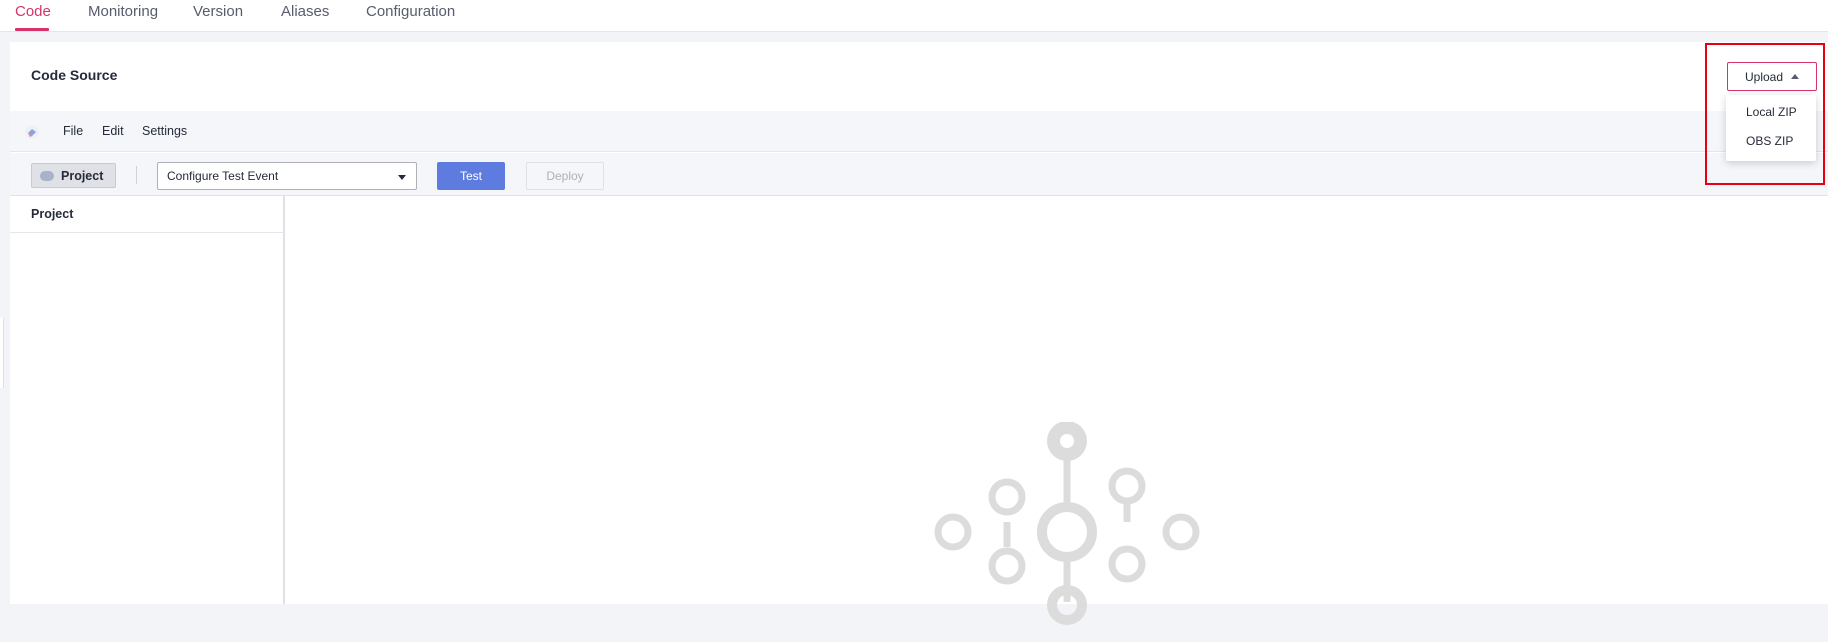  I want to click on menu-settings: Settings, so click(164, 131).